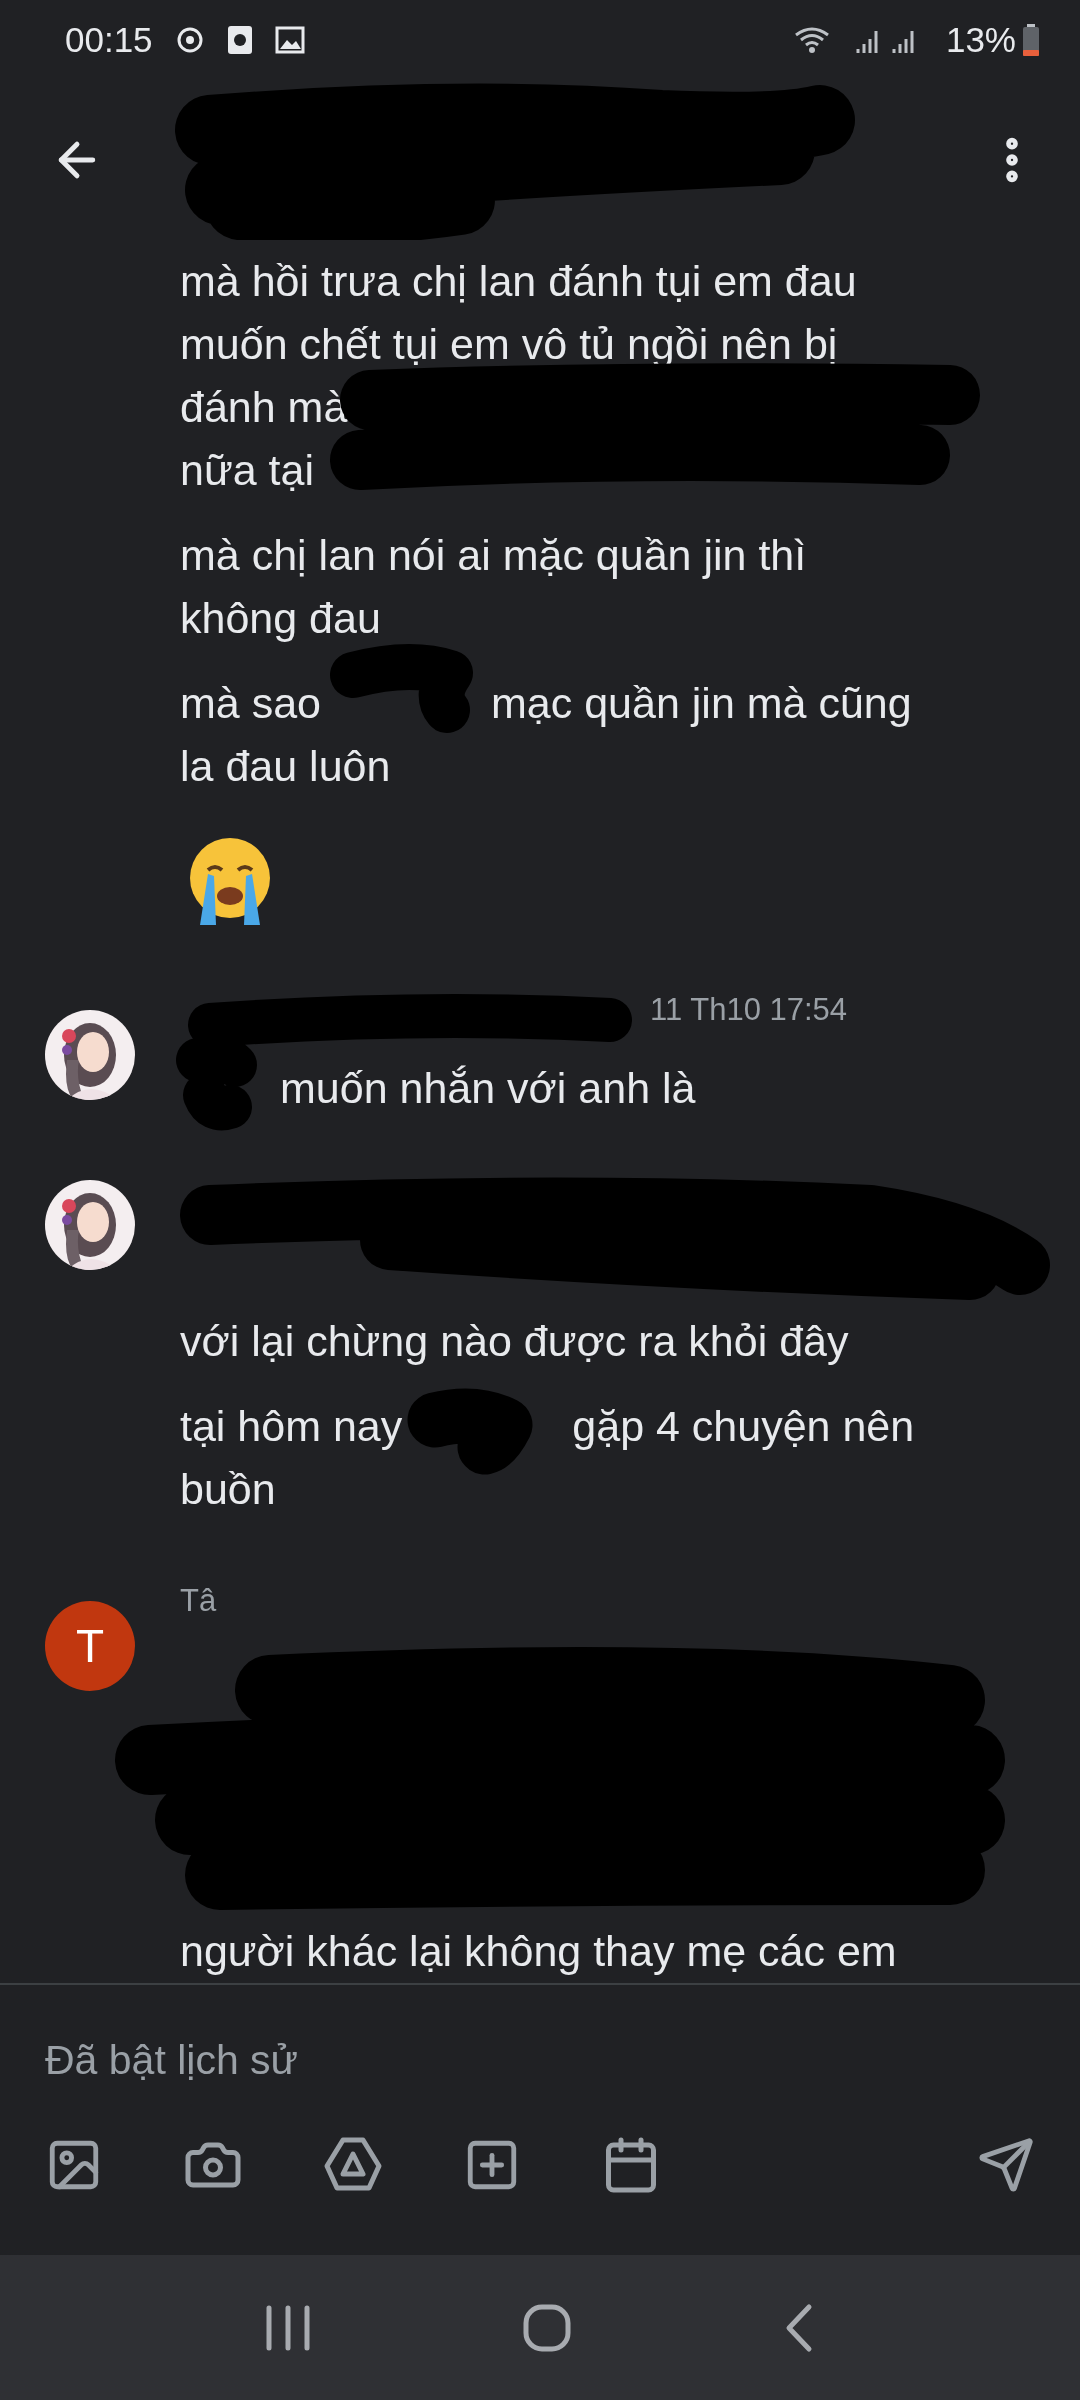  Describe the element at coordinates (247, 470) in the screenshot. I see `message-text: nữa tại` at that location.